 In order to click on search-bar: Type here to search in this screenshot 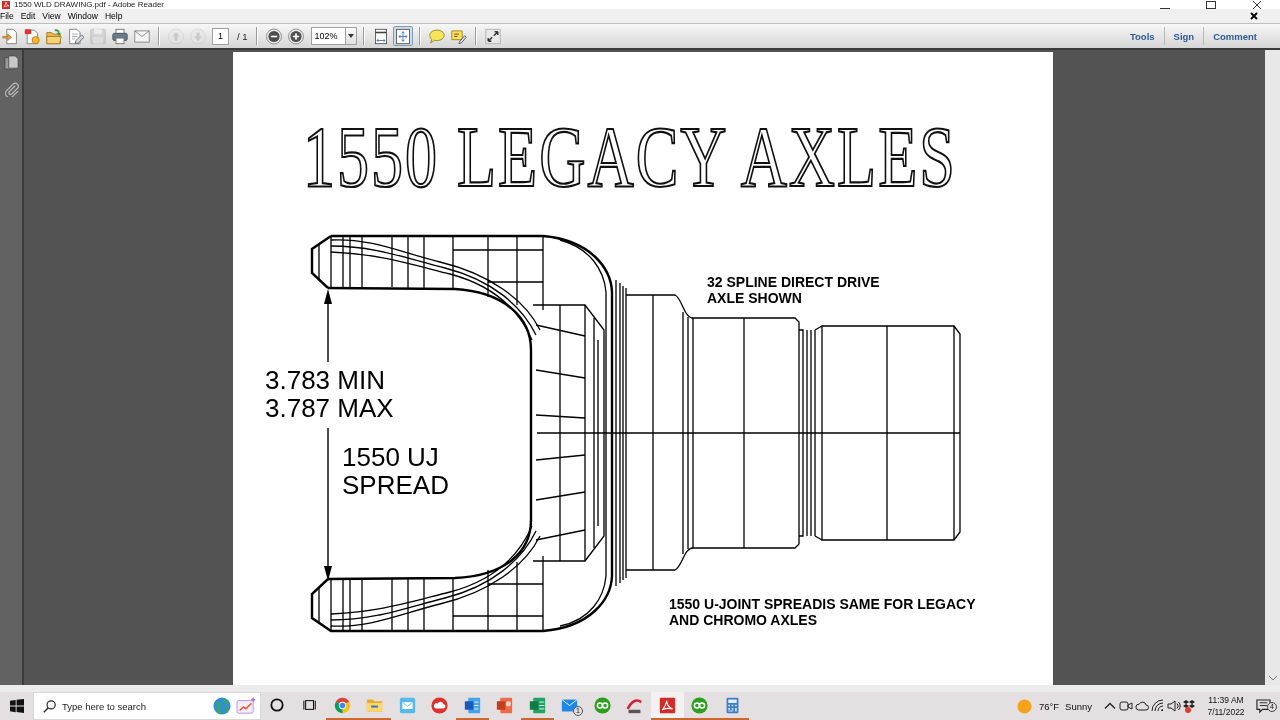, I will do `click(147, 706)`.